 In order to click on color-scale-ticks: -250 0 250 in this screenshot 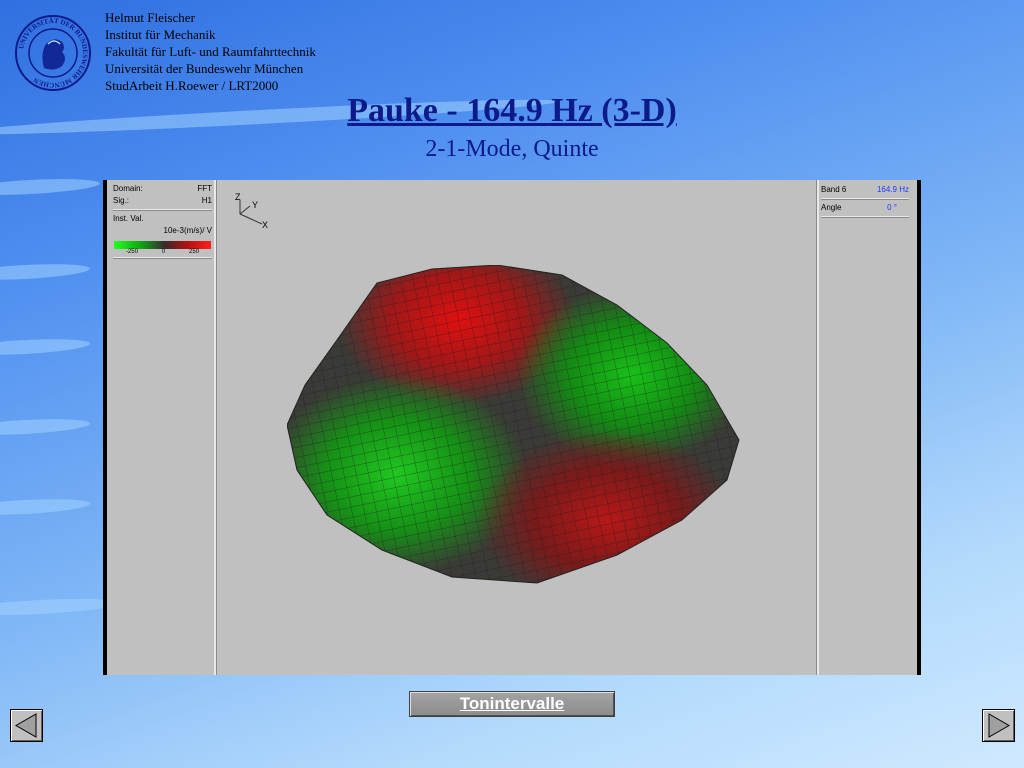, I will do `click(162, 252)`.